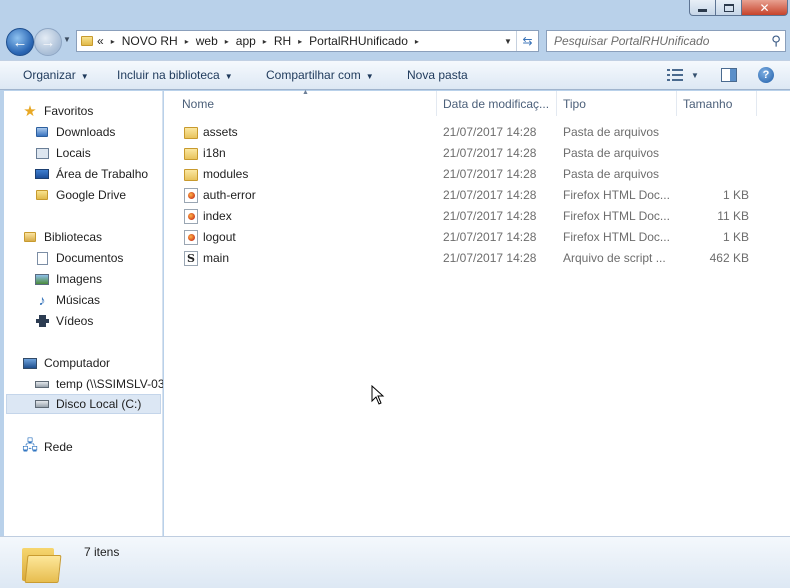  I want to click on new-folder-label: Nova pasta, so click(437, 75).